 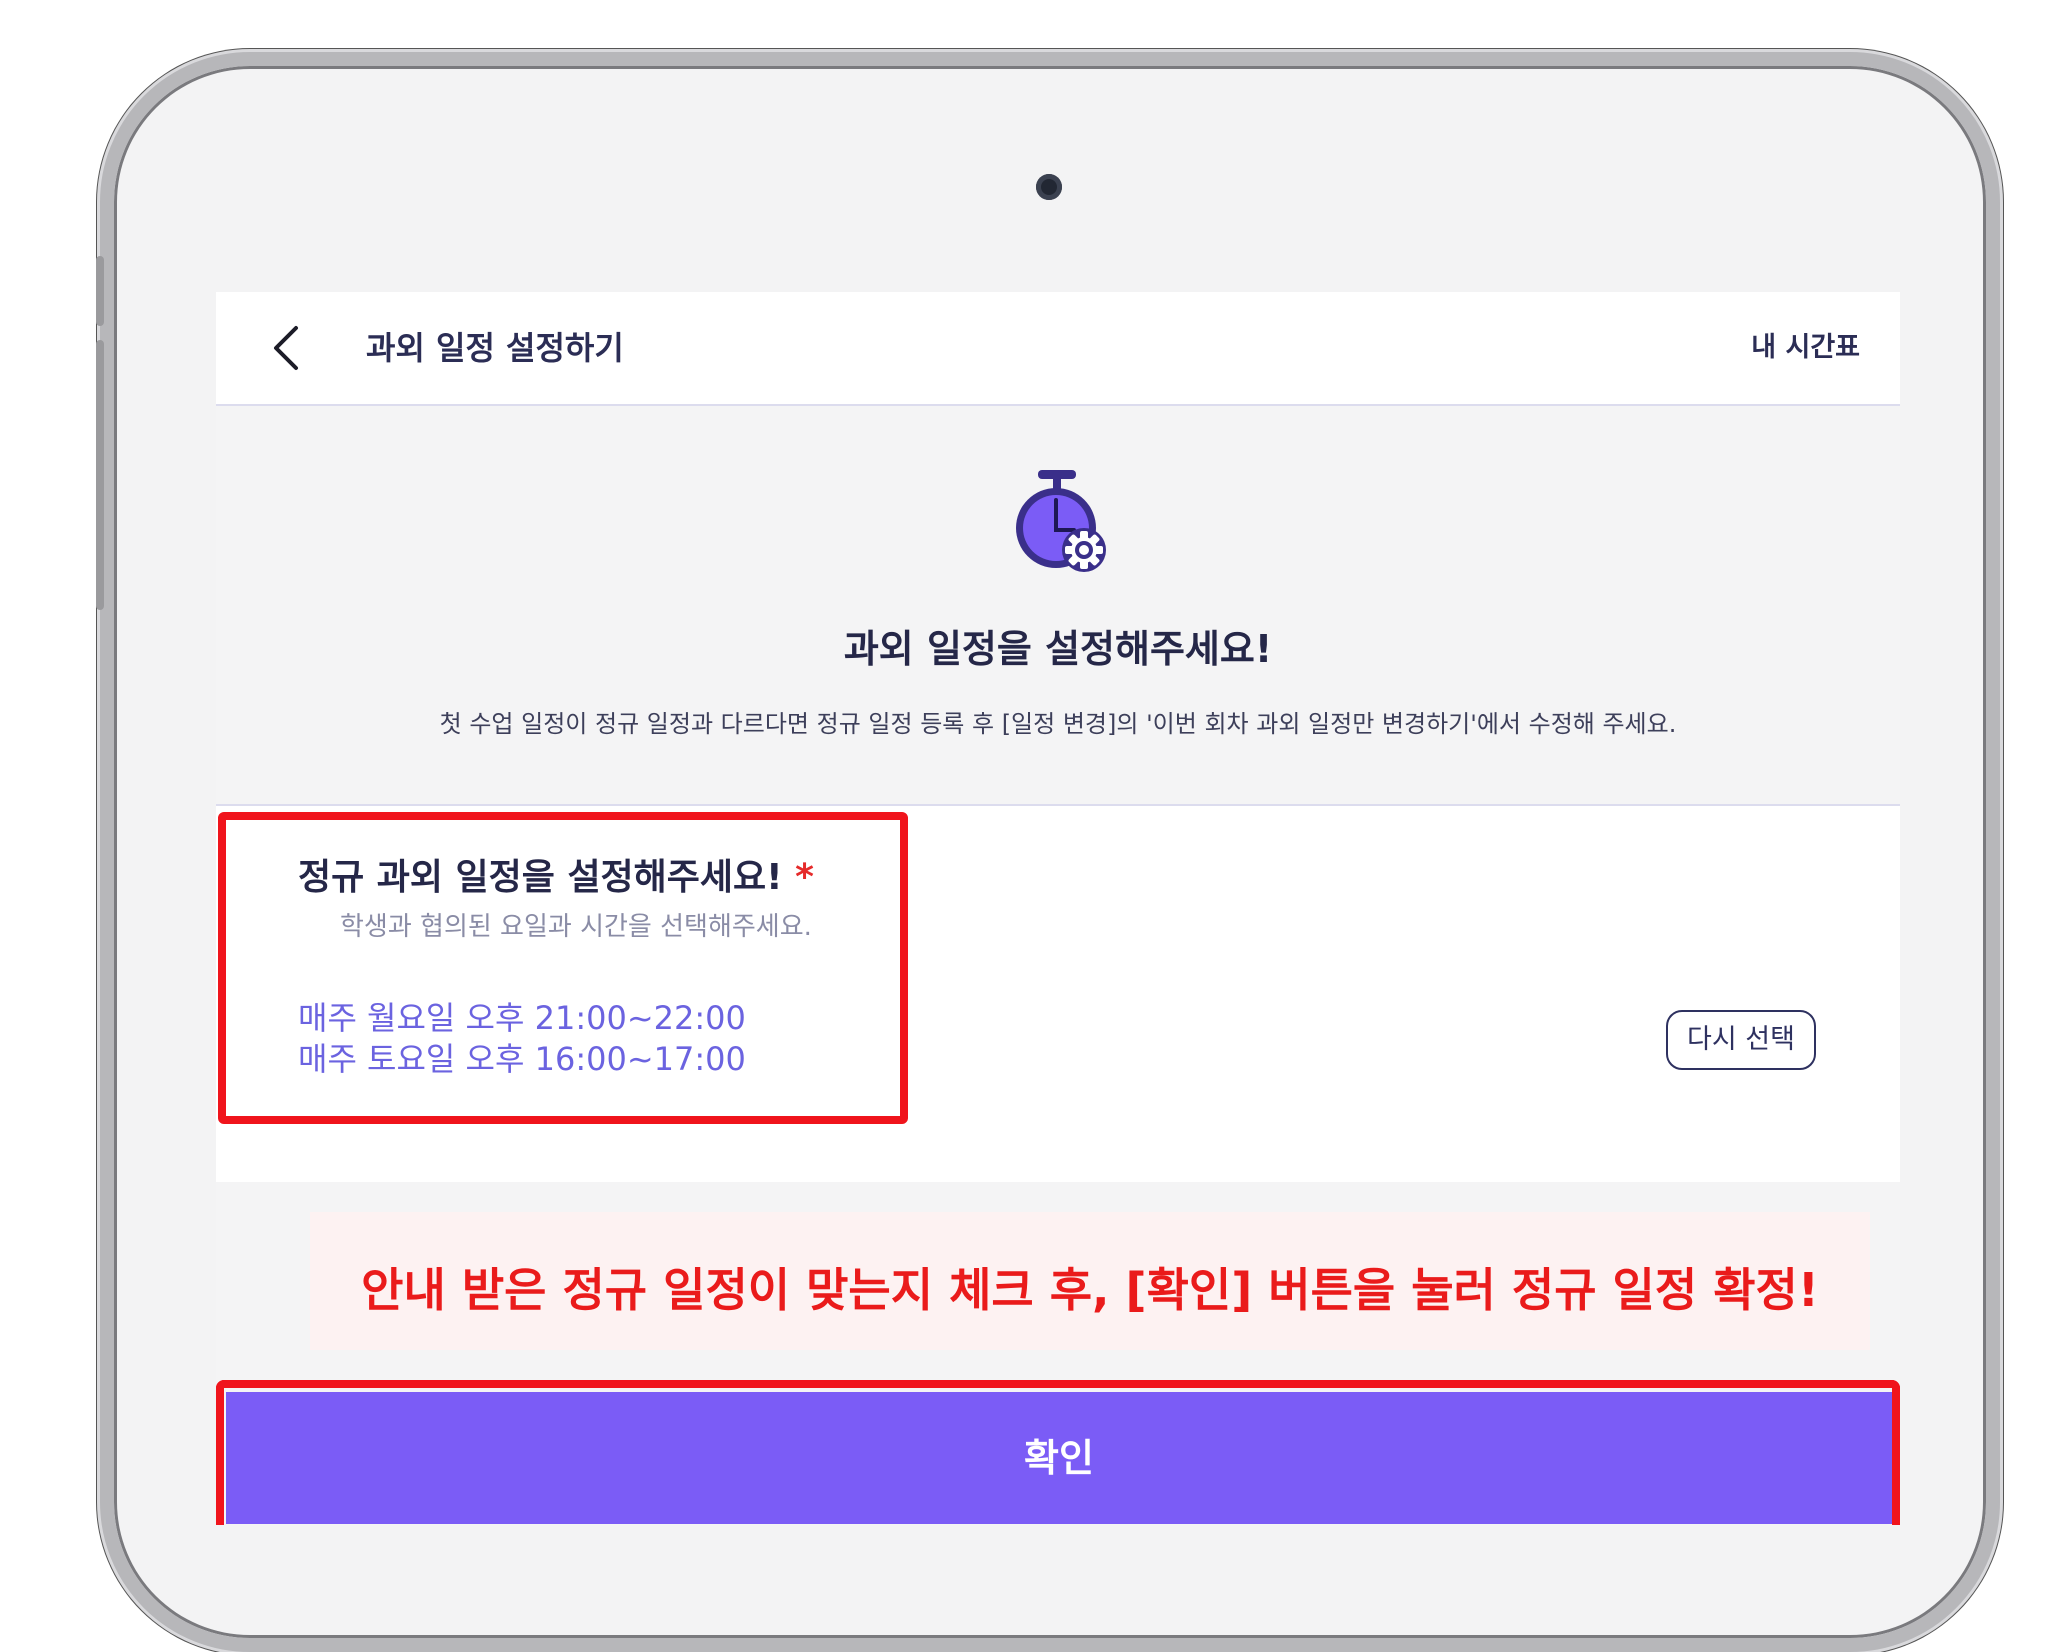 I want to click on confirm-button: 확인, so click(x=1059, y=1458).